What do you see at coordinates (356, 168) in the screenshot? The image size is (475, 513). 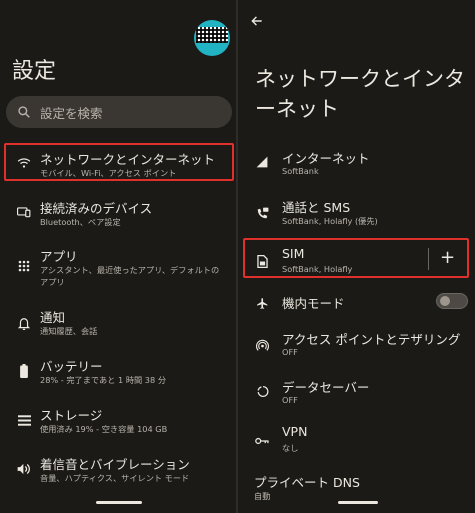 I see `network-item-internet: インターネット SoftBank` at bounding box center [356, 168].